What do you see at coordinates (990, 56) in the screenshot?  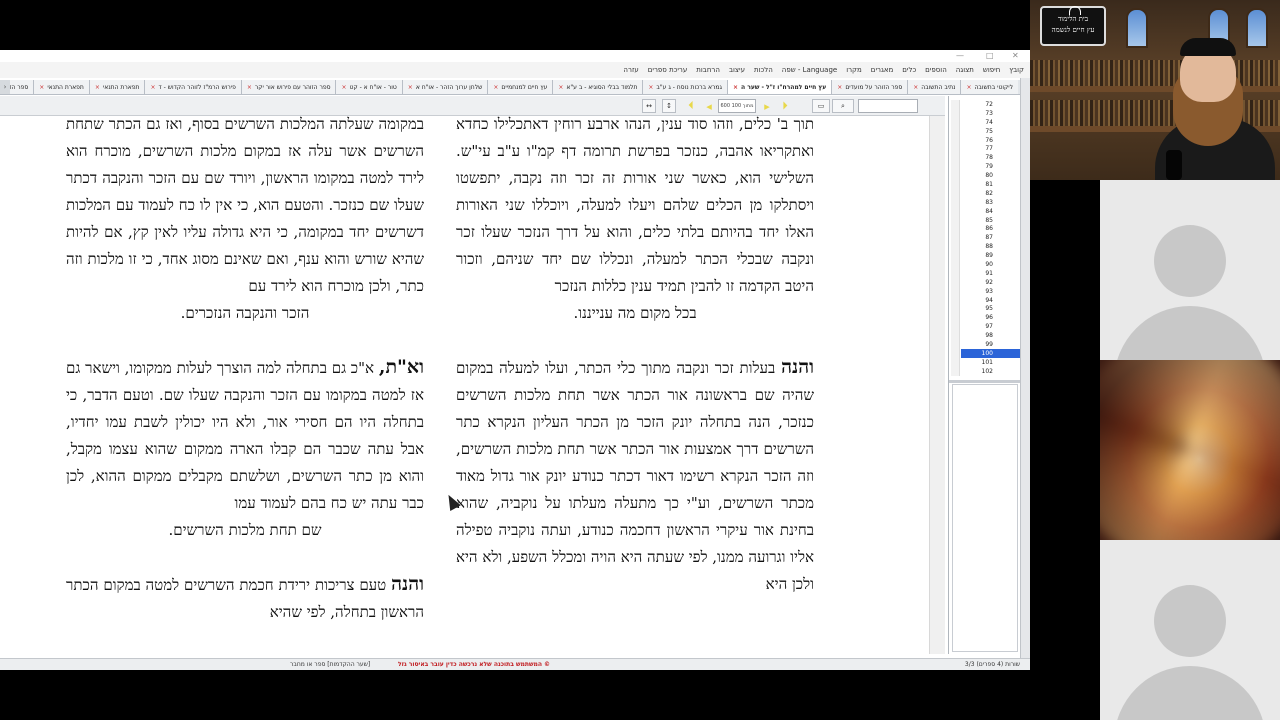 I see `maximize-button: □` at bounding box center [990, 56].